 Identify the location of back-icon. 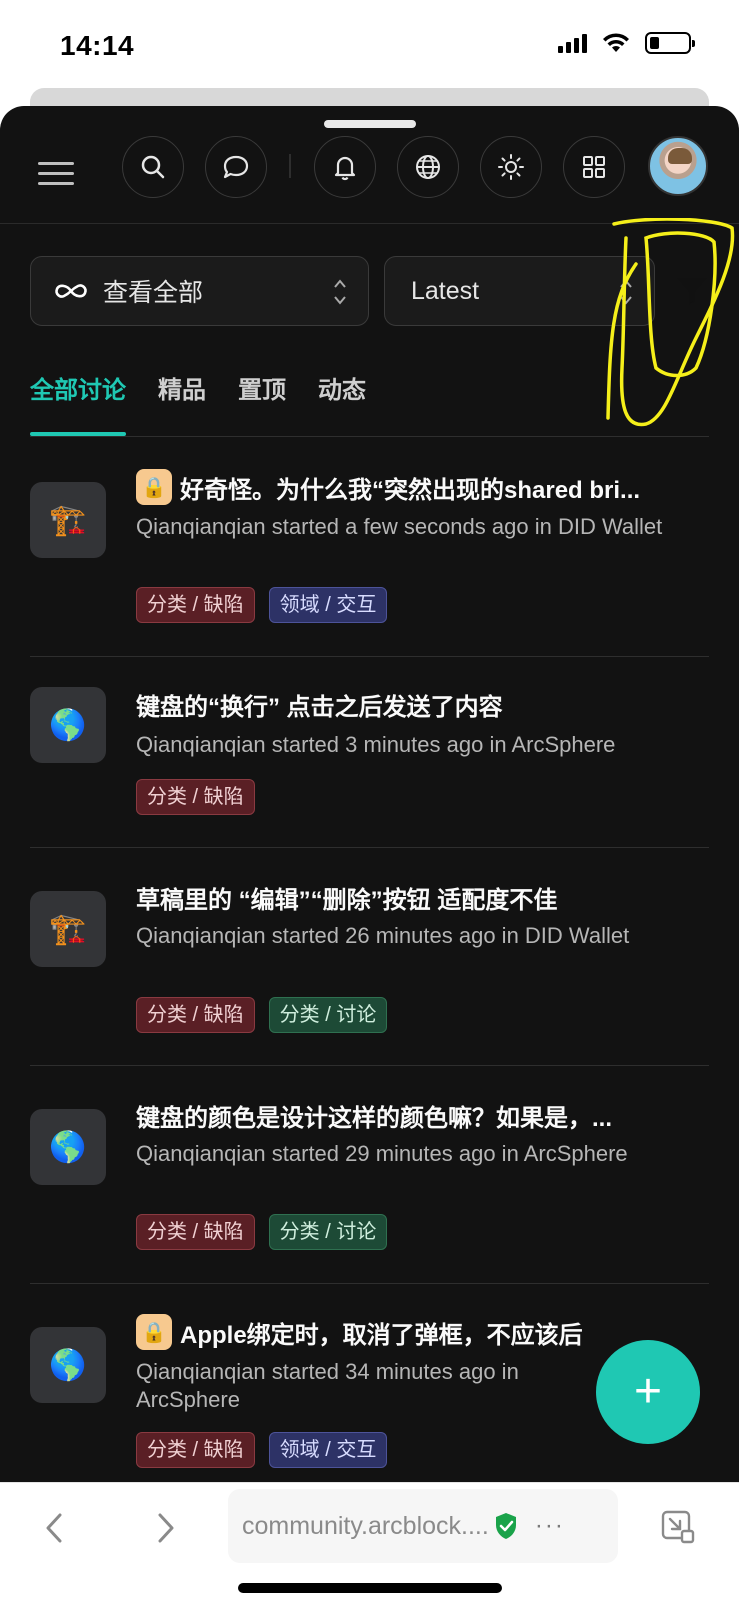
(55, 1528).